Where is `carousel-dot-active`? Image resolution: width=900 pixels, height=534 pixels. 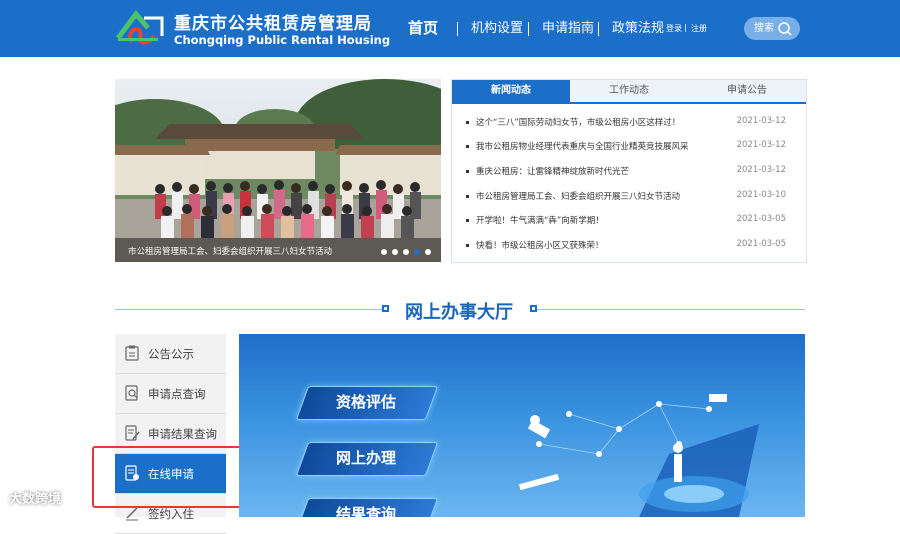
carousel-dot-active is located at coordinates (417, 252).